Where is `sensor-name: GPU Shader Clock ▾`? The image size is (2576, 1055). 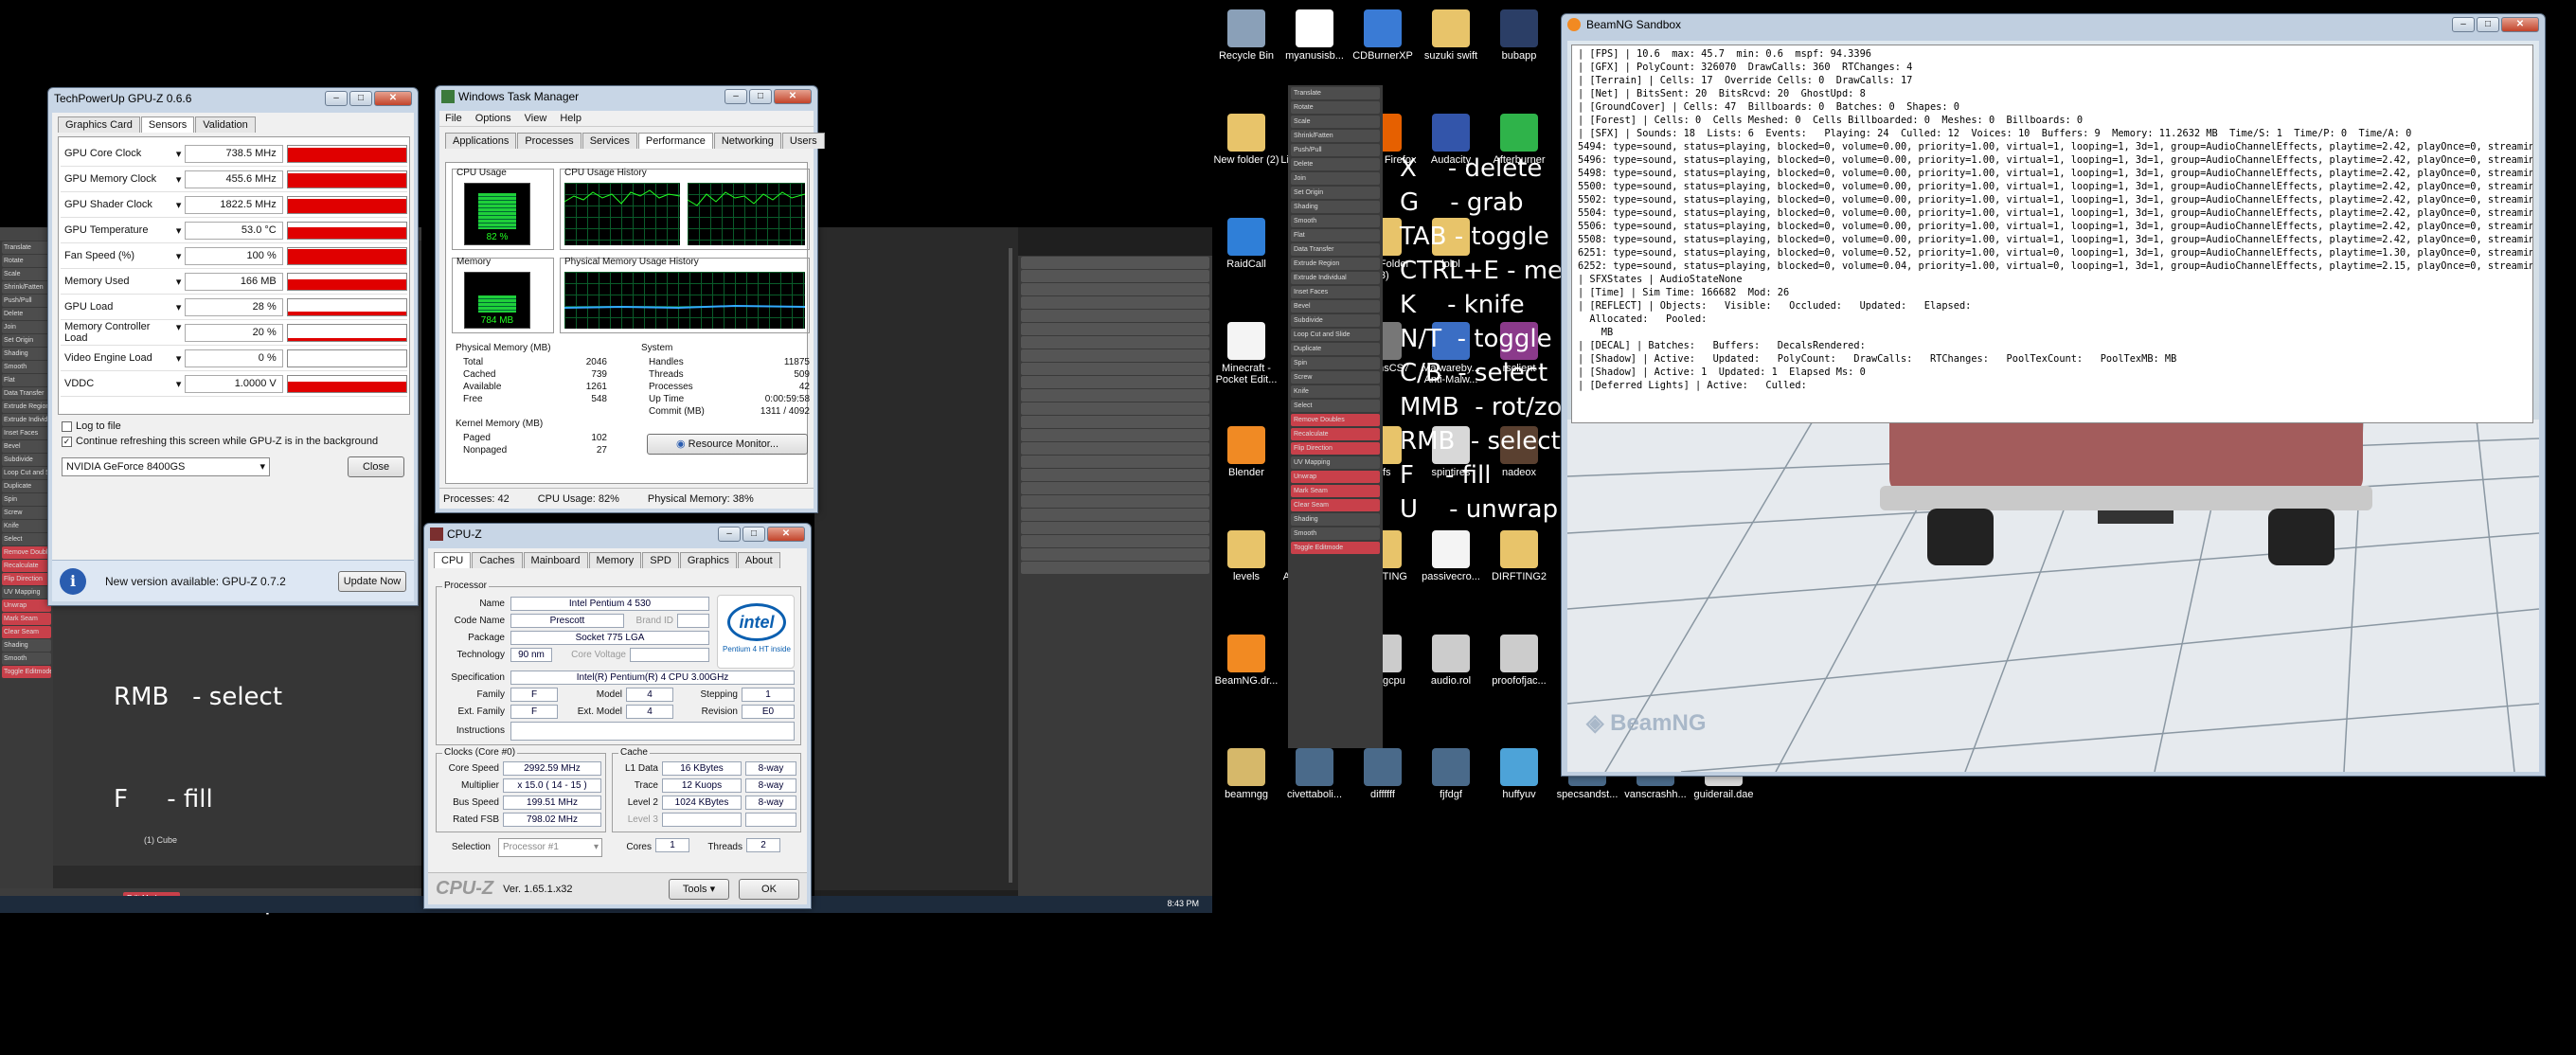
sensor-name: GPU Shader Clock ▾ is located at coordinates (123, 205).